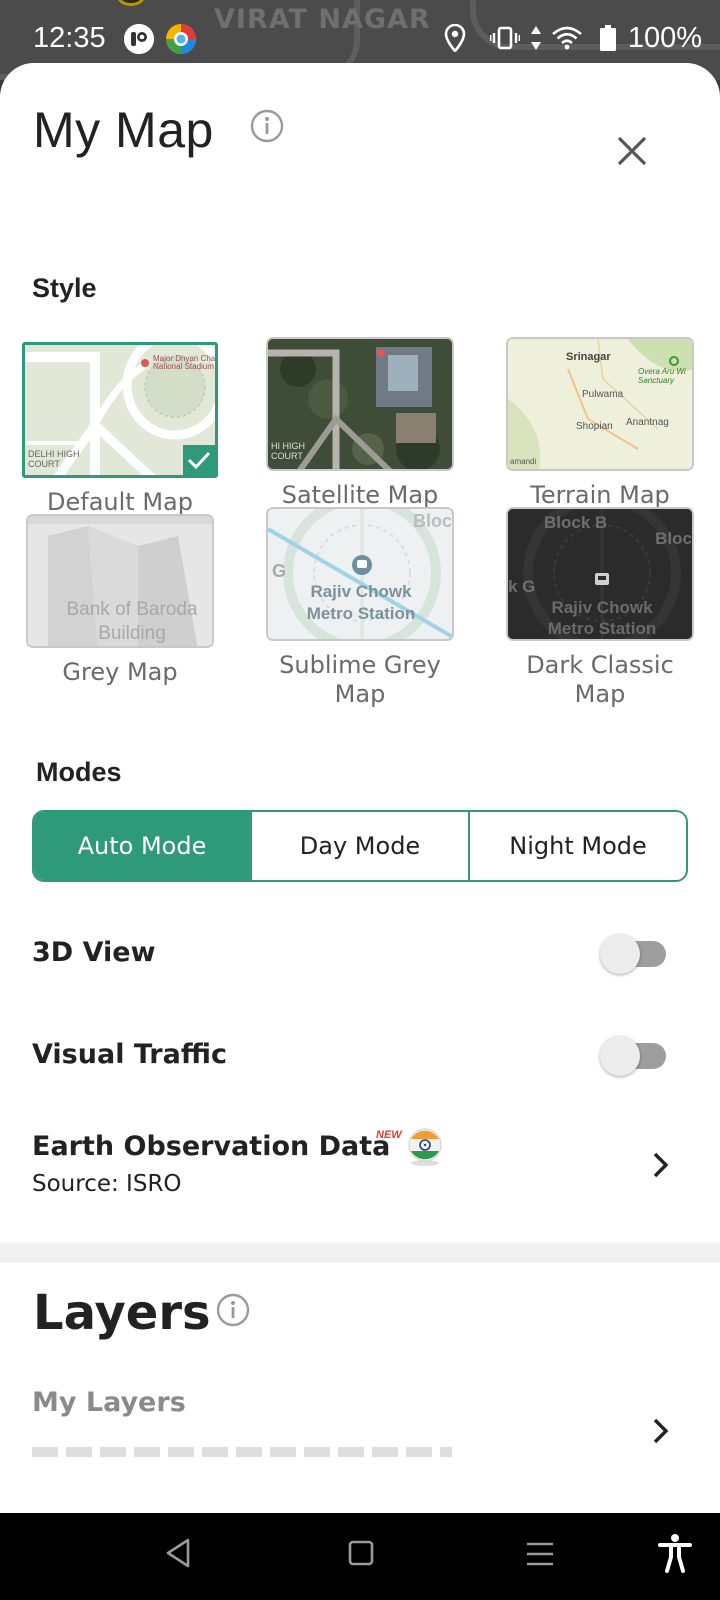 The height and width of the screenshot is (1600, 720). I want to click on my-layers-subtitle-faded, so click(242, 1452).